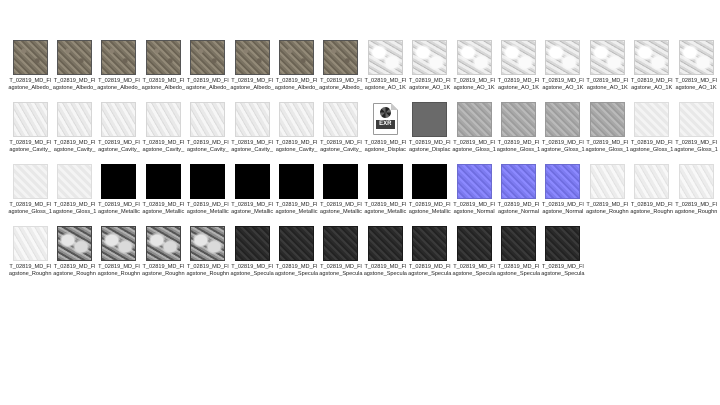 This screenshot has height=405, width=720. Describe the element at coordinates (119, 271) in the screenshot. I see `file-name-label: T_02819_MD_Flagstone_Roughness_1K_LOD4` at that location.